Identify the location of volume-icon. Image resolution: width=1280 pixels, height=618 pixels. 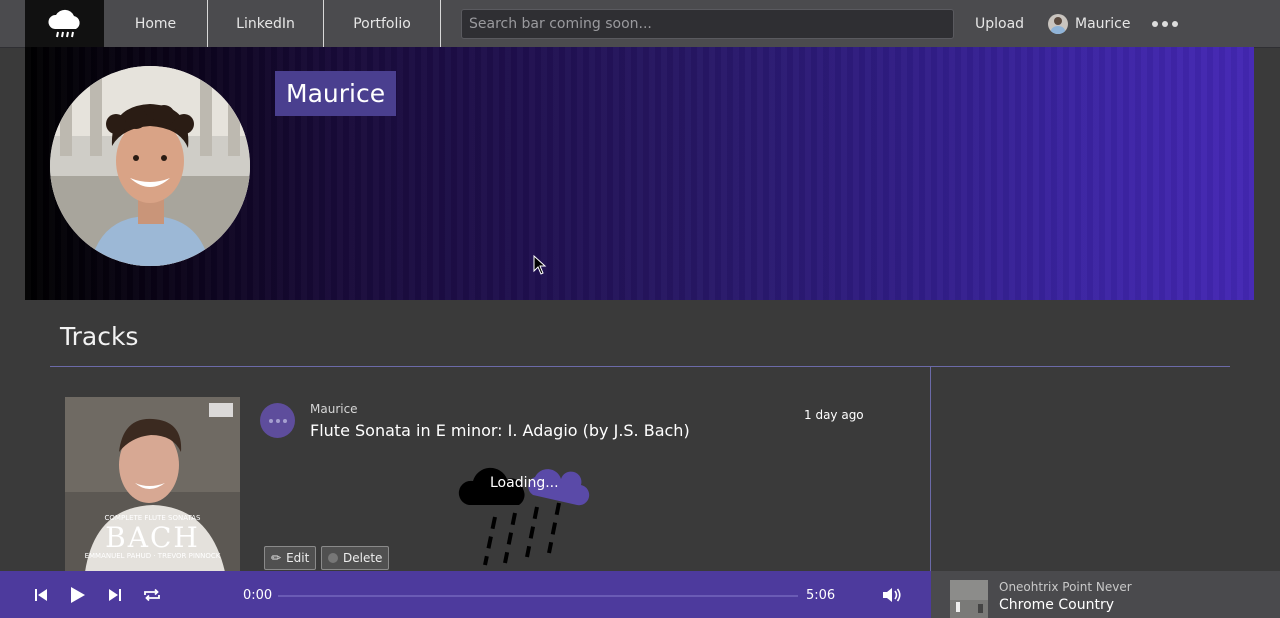
(892, 595).